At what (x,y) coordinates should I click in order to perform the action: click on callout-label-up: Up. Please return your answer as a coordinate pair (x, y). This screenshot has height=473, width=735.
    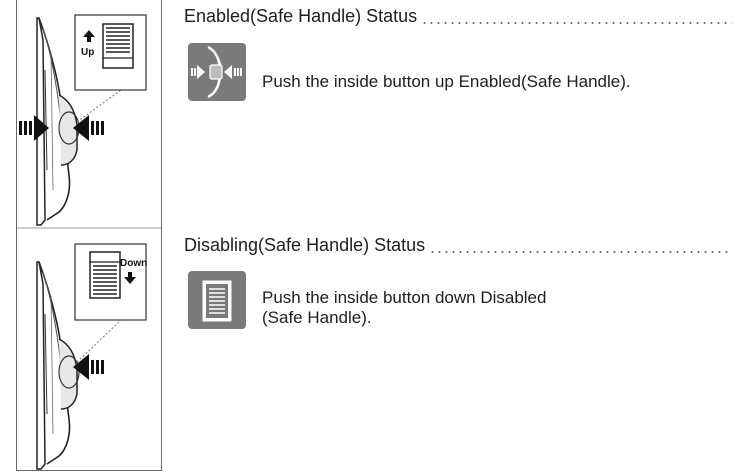
    Looking at the image, I should click on (87, 52).